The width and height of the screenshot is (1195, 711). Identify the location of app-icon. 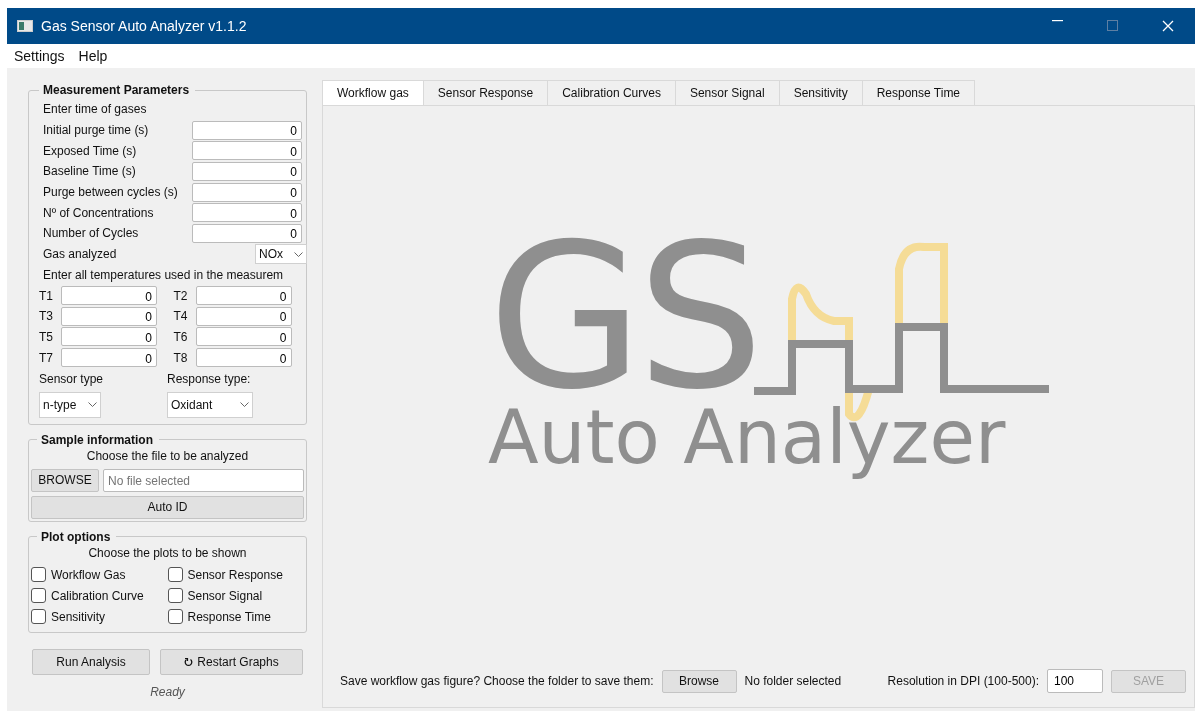
(25, 26).